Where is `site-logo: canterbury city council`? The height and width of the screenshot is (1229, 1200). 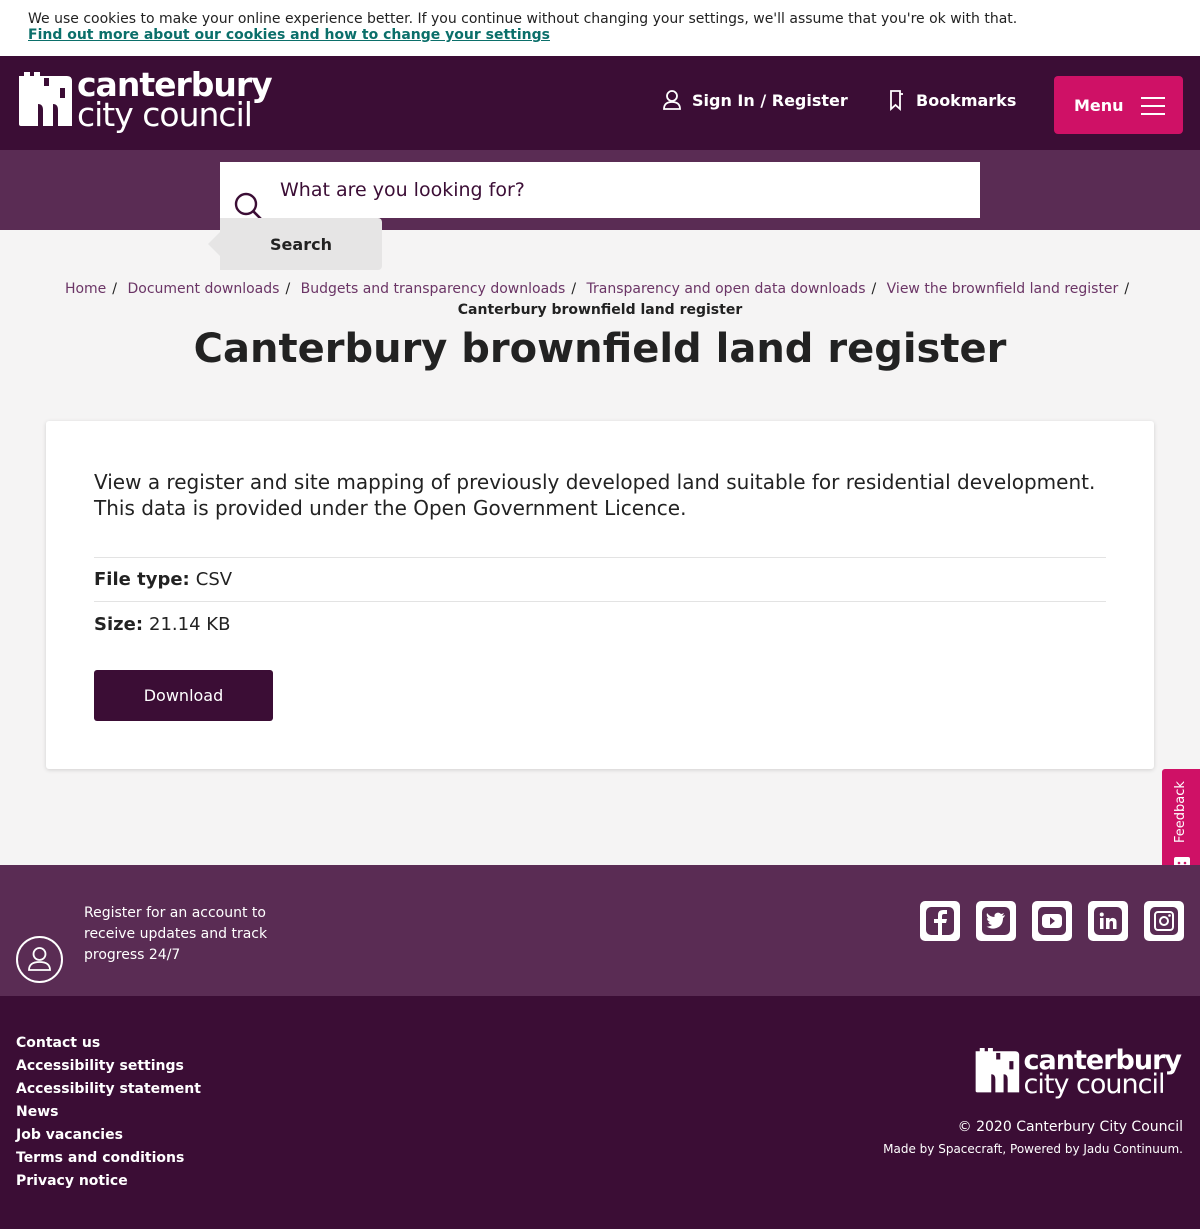 site-logo: canterbury city council is located at coordinates (145, 101).